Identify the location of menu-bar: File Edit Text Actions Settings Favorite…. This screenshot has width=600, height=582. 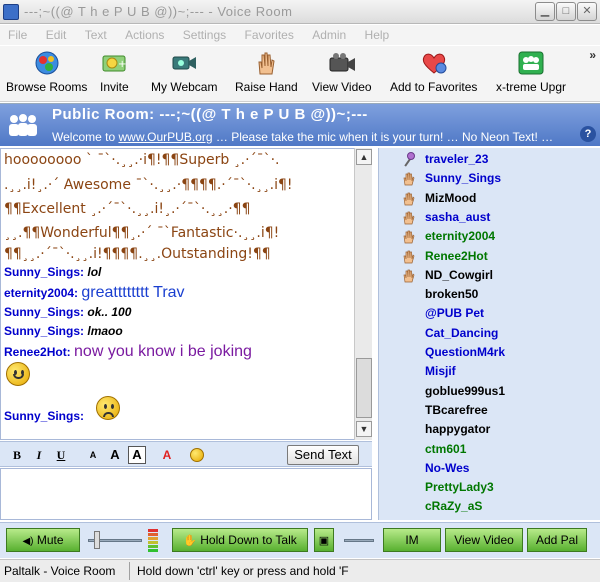
(300, 35).